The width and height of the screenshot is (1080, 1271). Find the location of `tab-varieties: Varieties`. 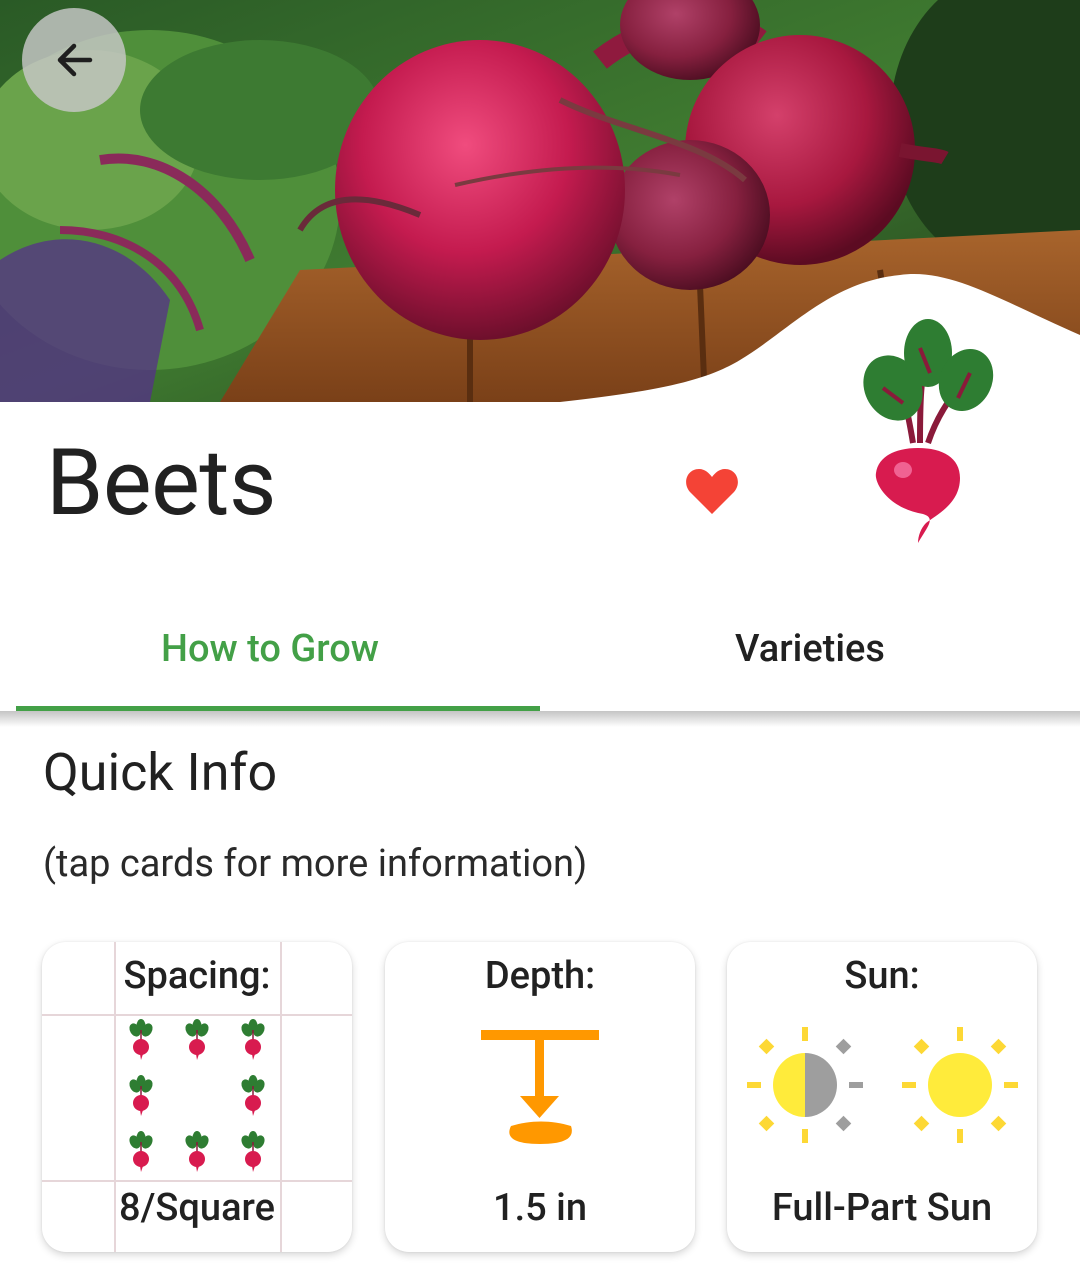

tab-varieties: Varieties is located at coordinates (810, 649).